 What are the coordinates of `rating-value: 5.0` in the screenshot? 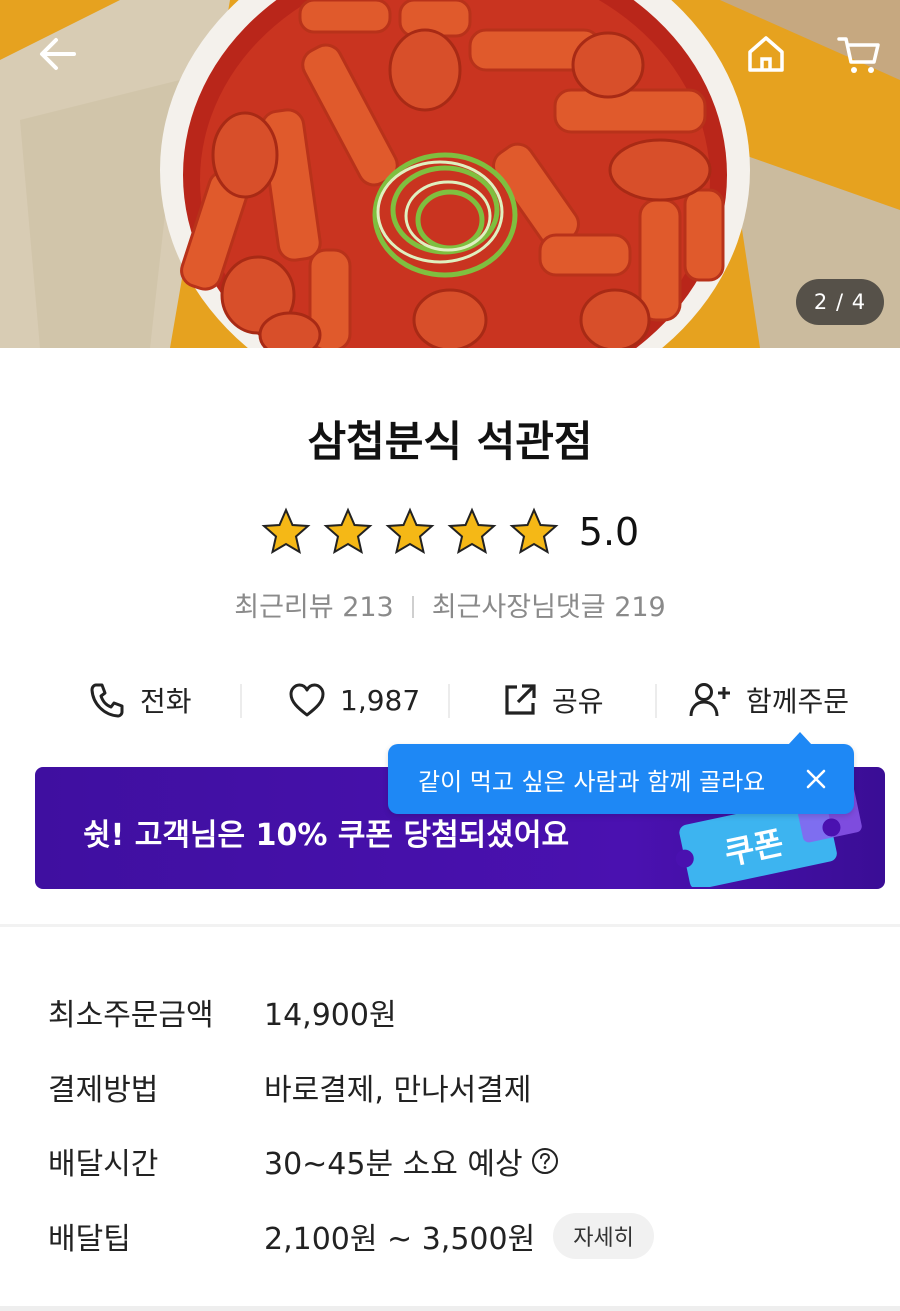 It's located at (609, 532).